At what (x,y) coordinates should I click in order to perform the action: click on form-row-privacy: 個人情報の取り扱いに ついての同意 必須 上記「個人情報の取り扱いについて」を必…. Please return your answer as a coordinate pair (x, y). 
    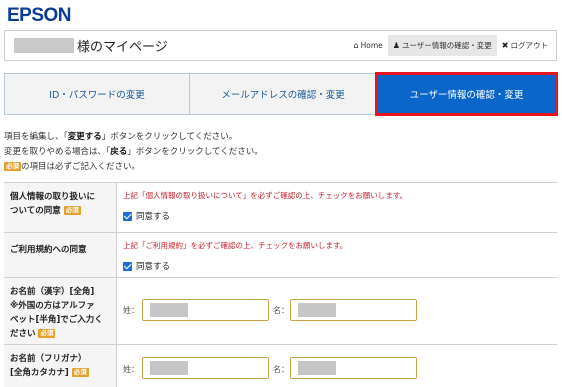
    Looking at the image, I should click on (280, 208).